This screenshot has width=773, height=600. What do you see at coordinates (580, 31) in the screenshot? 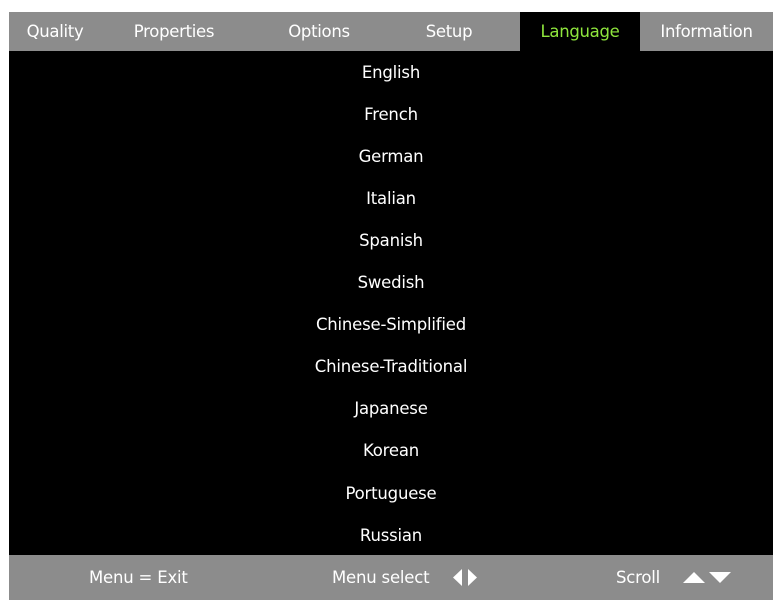
I see `tab-language: Language` at bounding box center [580, 31].